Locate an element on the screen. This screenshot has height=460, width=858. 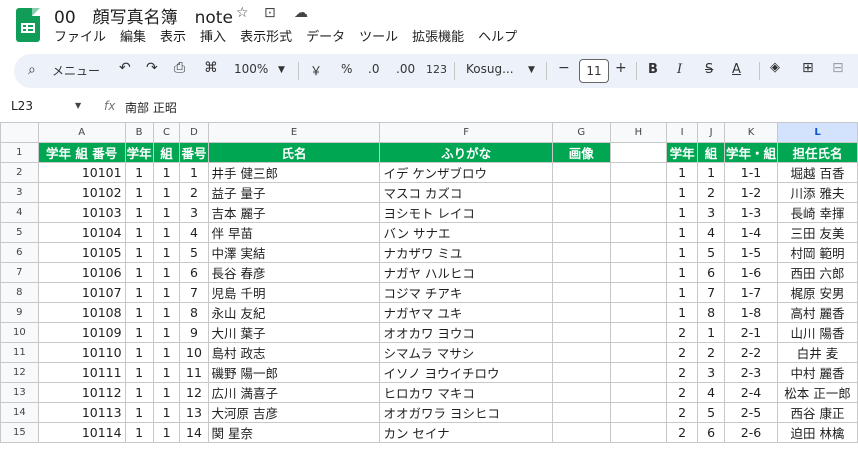
cell: 1-4 is located at coordinates (751, 232).